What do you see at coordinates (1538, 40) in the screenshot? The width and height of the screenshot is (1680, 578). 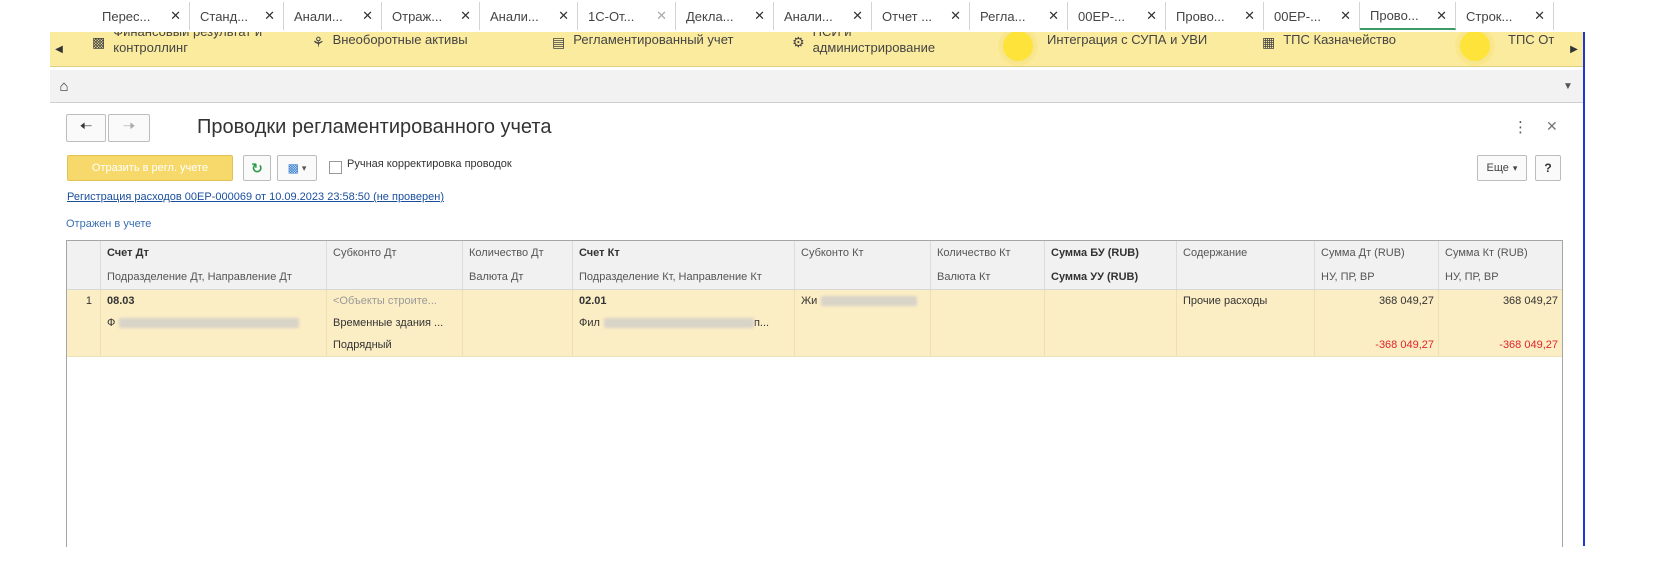 I see `section-tps-ot: ТПС От` at bounding box center [1538, 40].